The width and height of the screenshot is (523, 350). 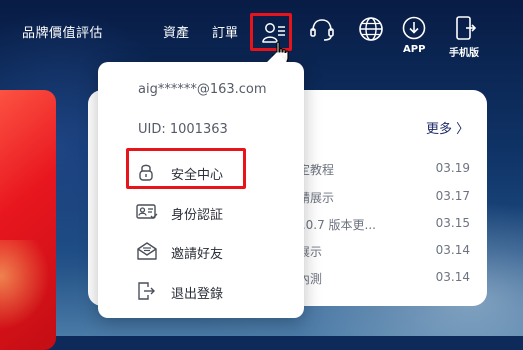 What do you see at coordinates (197, 254) in the screenshot?
I see `menu-item-label: 邀請好友` at bounding box center [197, 254].